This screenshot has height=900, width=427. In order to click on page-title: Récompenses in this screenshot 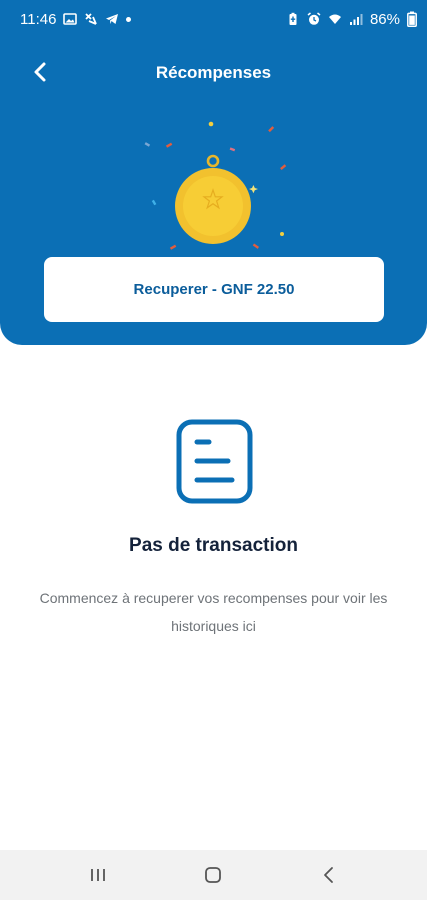, I will do `click(213, 72)`.